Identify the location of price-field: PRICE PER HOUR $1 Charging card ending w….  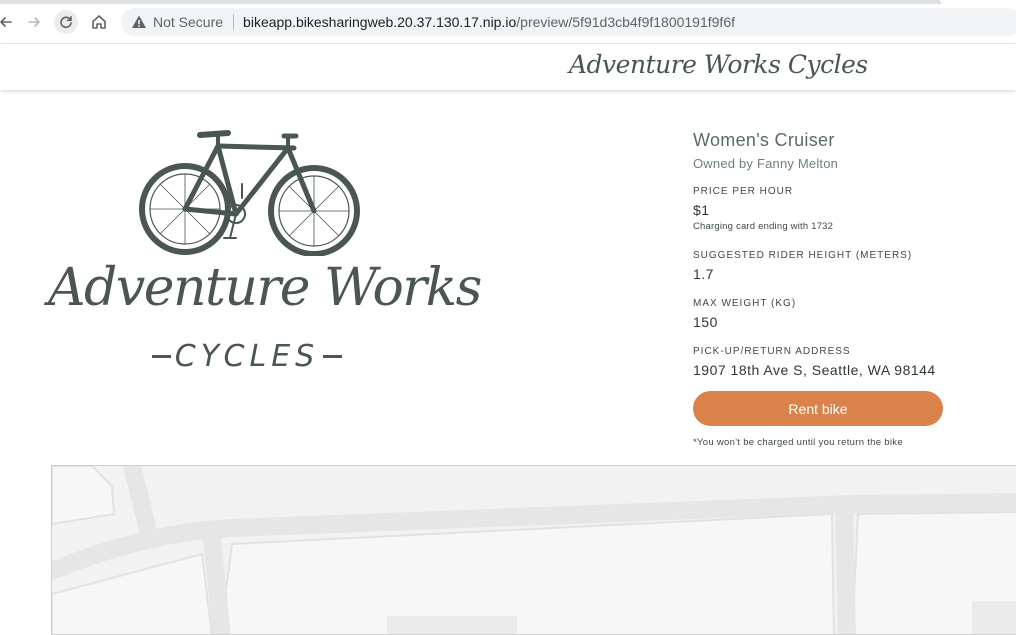
(763, 209).